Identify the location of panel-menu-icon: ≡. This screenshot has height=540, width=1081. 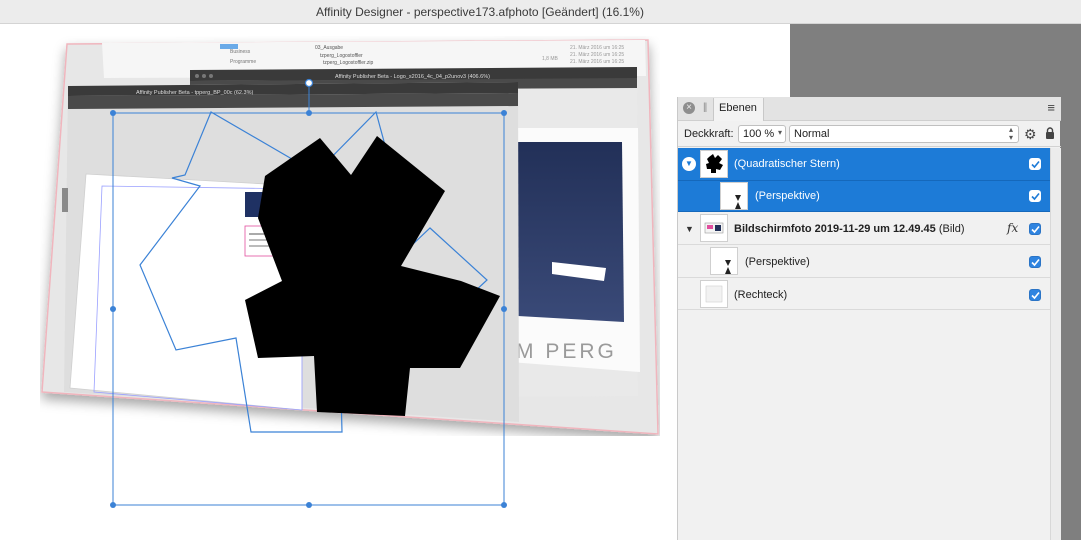
(1051, 107).